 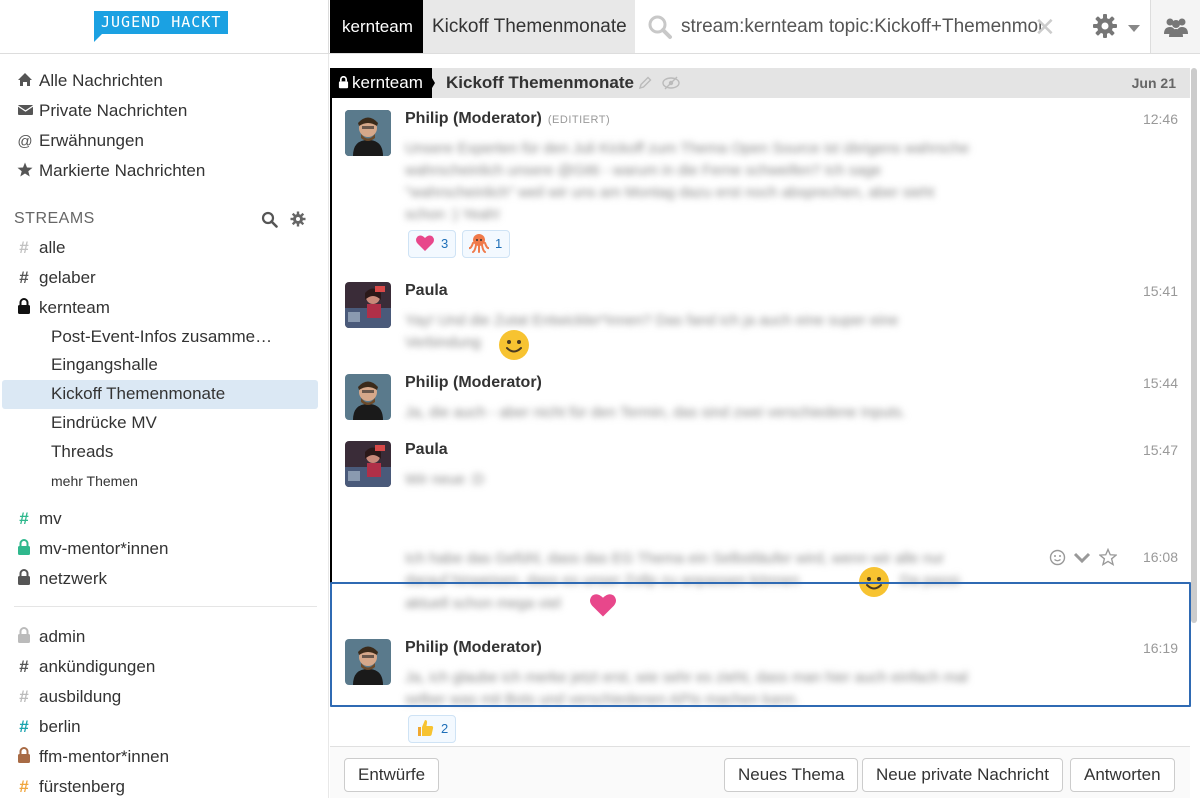 I want to click on stream-item-berlin: # berlin, so click(x=48, y=727).